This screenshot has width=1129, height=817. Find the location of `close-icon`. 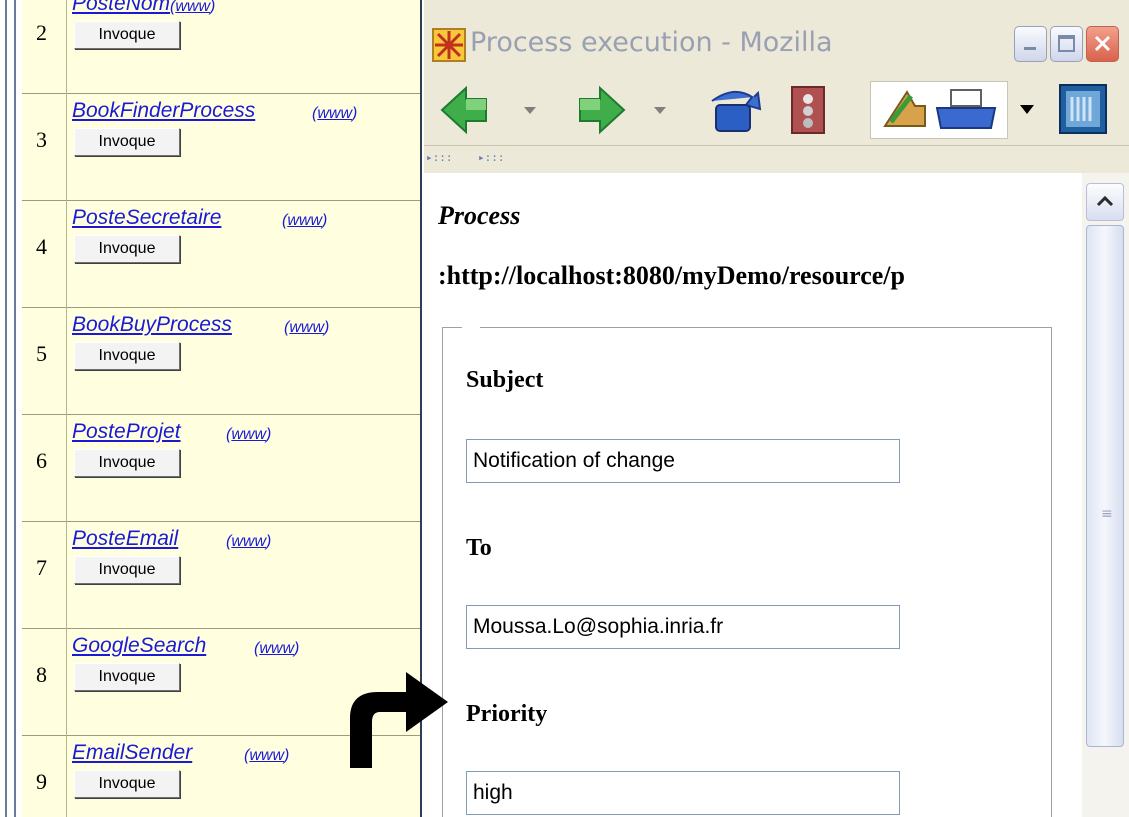

close-icon is located at coordinates (1102, 43).